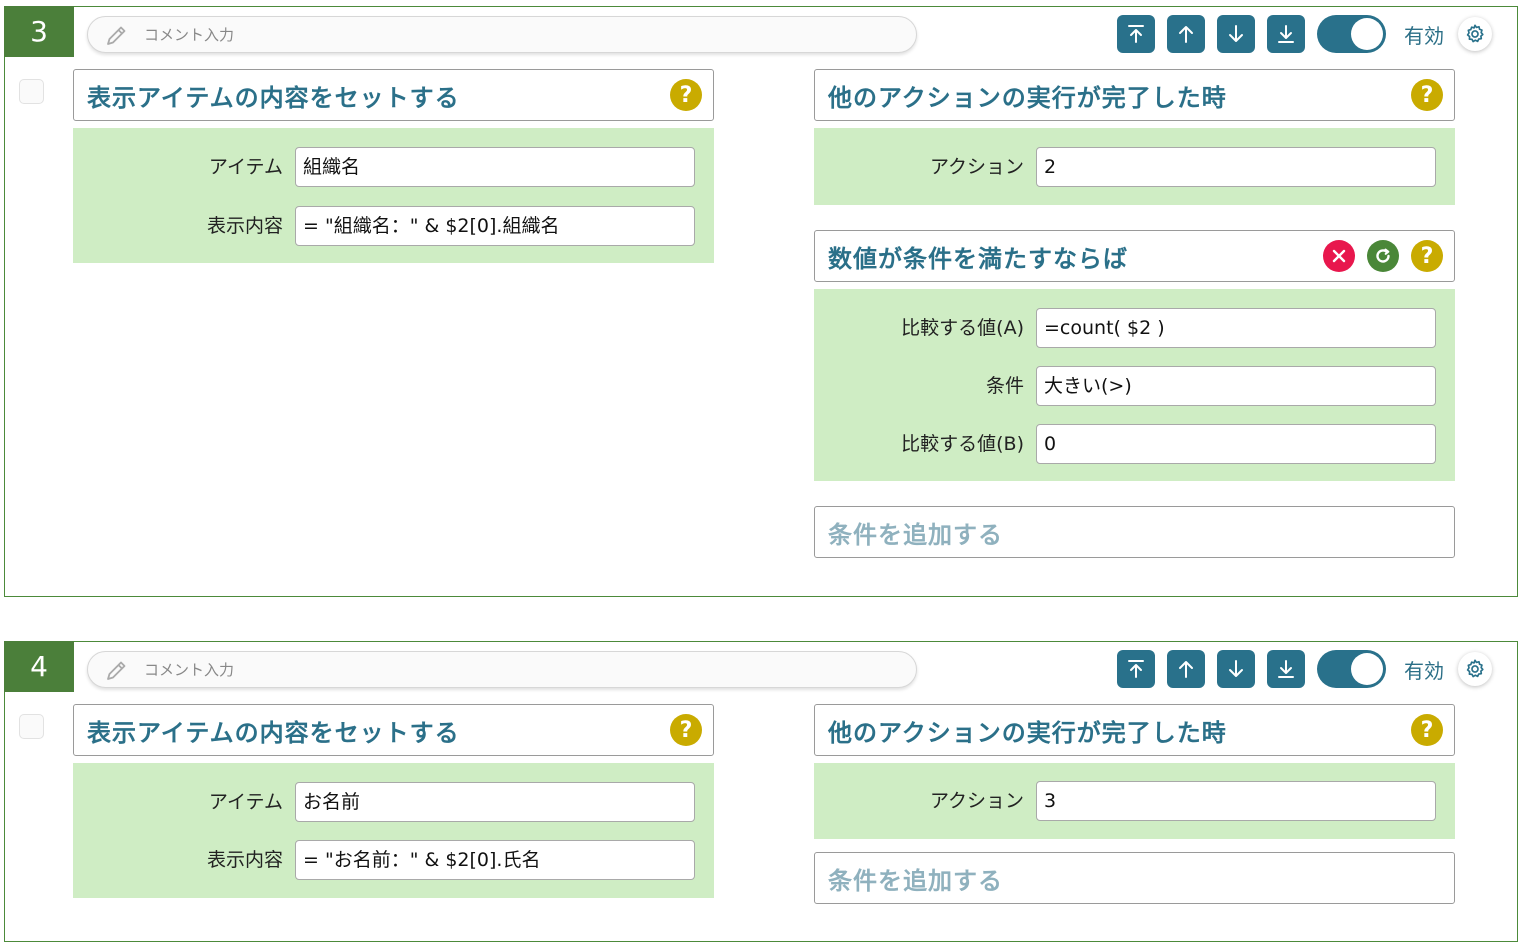 The width and height of the screenshot is (1527, 952). I want to click on compare-value-b-input: 0, so click(1236, 444).